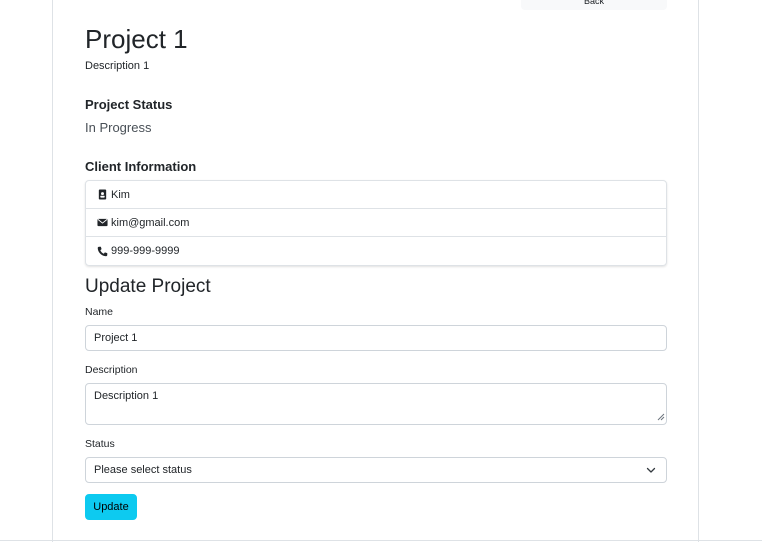 This screenshot has width=762, height=542. I want to click on client-email: kim@gmail.com, so click(150, 222).